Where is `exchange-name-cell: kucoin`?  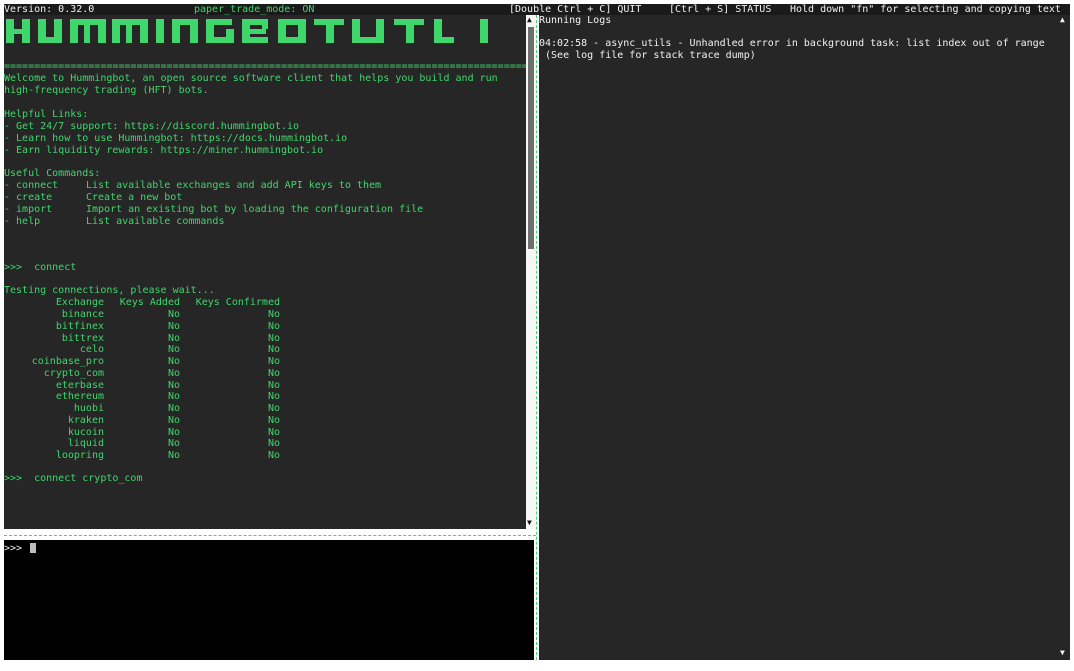
exchange-name-cell: kucoin is located at coordinates (85, 432).